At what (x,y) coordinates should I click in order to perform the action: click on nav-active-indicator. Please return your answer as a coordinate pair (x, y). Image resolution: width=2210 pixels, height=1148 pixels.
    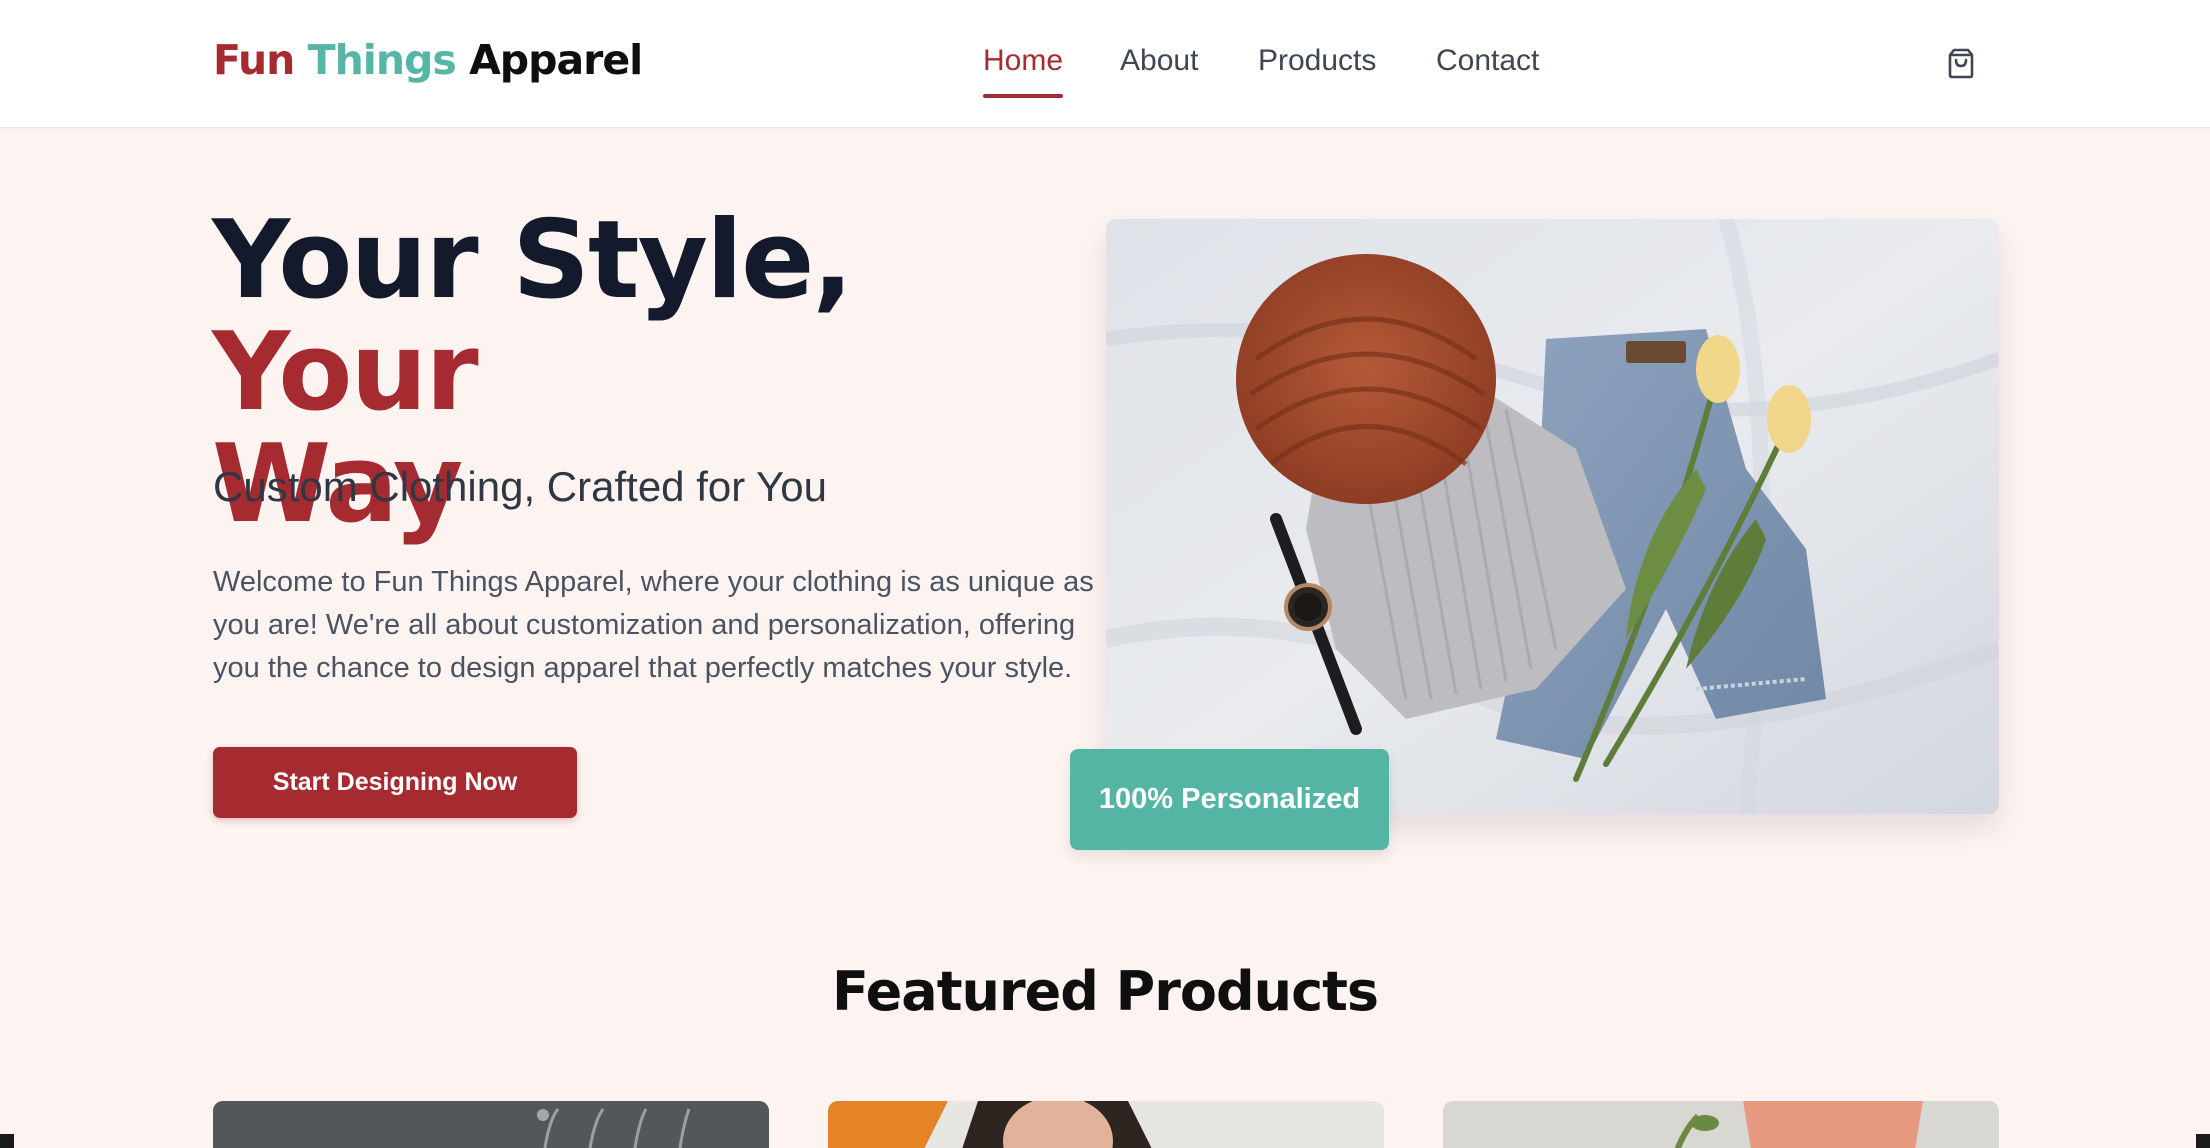
    Looking at the image, I should click on (1023, 96).